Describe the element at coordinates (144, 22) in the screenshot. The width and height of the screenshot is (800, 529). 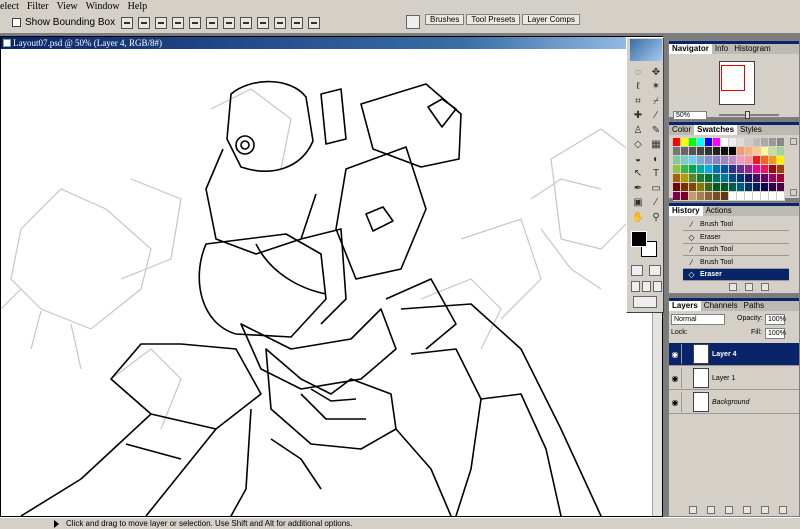
I see `align-vcenter-icon` at that location.